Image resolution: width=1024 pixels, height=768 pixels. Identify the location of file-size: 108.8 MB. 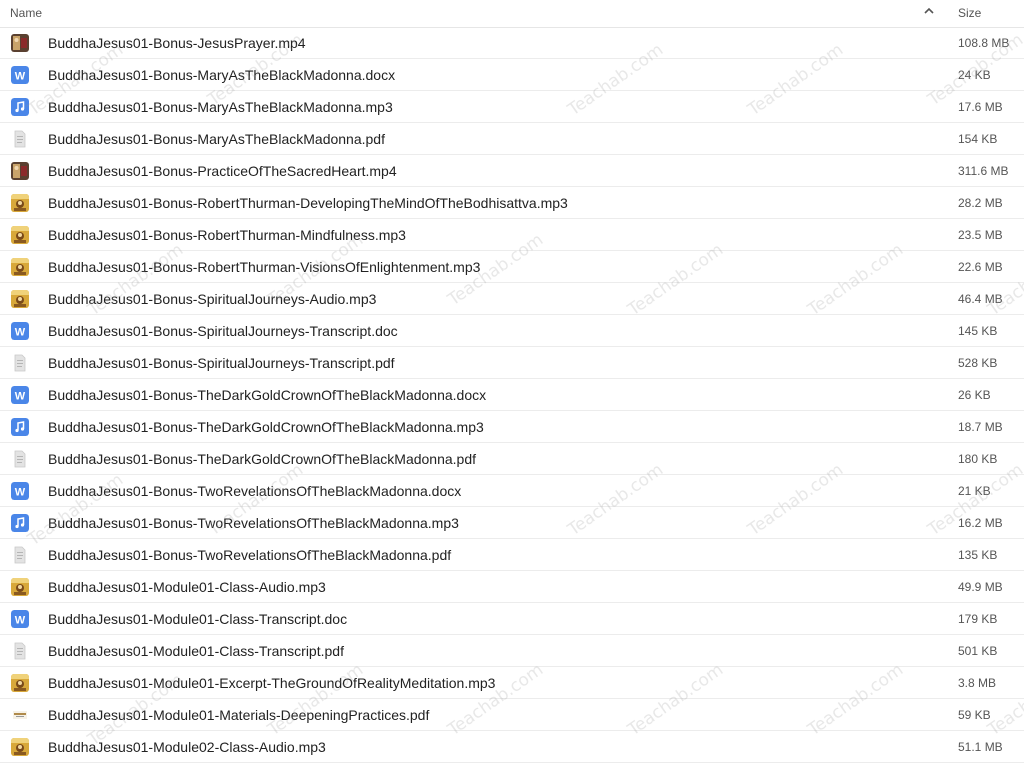
(984, 43).